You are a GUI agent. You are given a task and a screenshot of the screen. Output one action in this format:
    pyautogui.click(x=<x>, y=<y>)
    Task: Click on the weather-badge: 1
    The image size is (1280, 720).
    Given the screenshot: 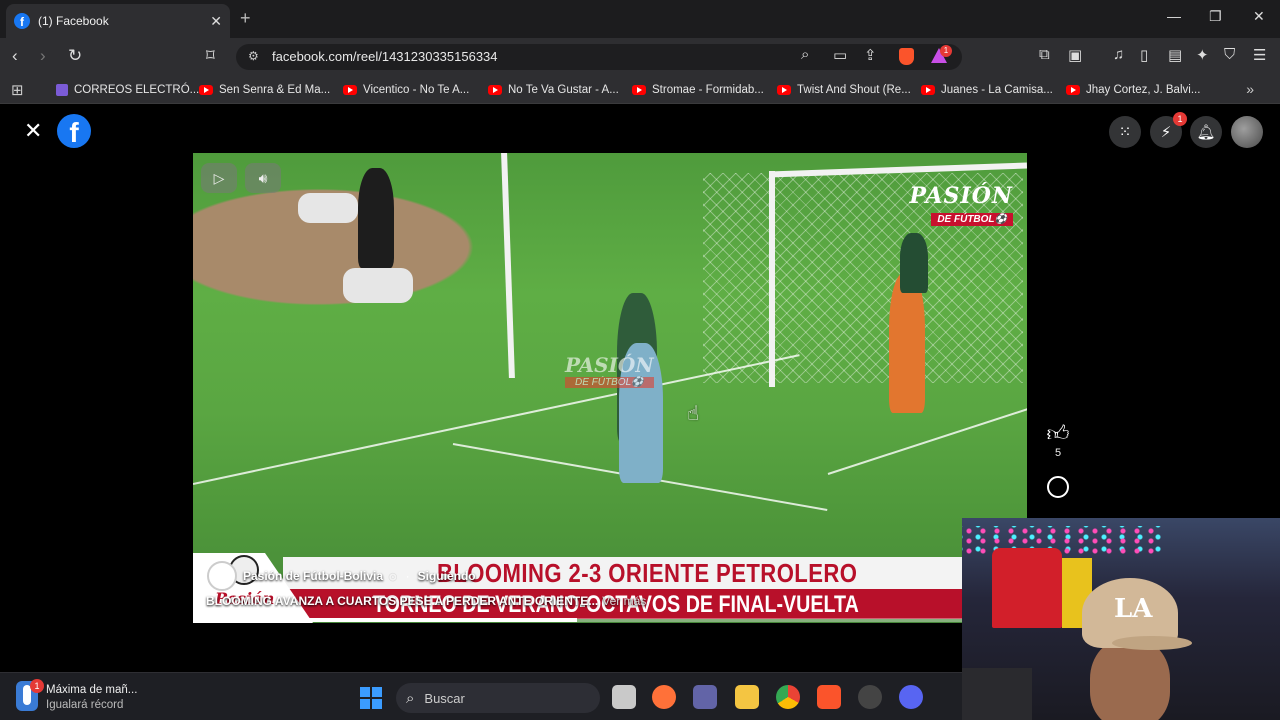 What is the action you would take?
    pyautogui.click(x=37, y=686)
    